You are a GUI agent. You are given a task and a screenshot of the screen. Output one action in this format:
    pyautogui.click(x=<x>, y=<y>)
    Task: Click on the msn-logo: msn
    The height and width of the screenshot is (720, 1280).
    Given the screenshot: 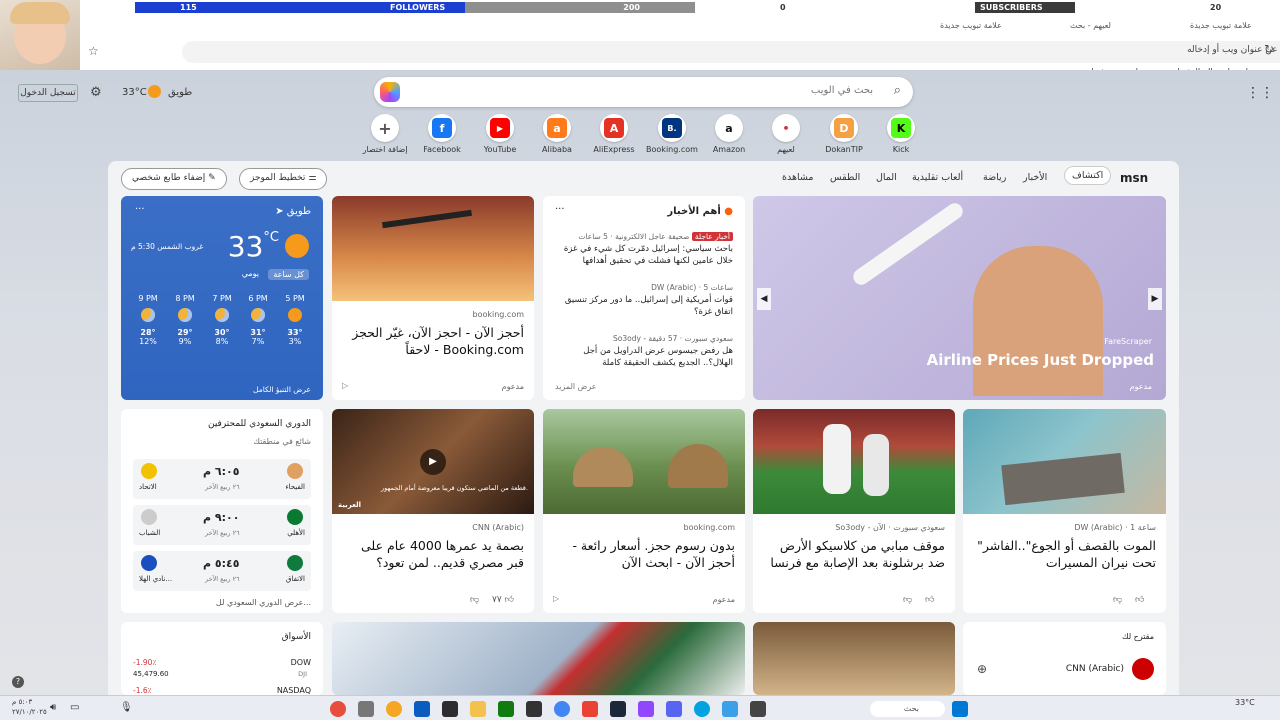 What is the action you would take?
    pyautogui.click(x=1134, y=178)
    